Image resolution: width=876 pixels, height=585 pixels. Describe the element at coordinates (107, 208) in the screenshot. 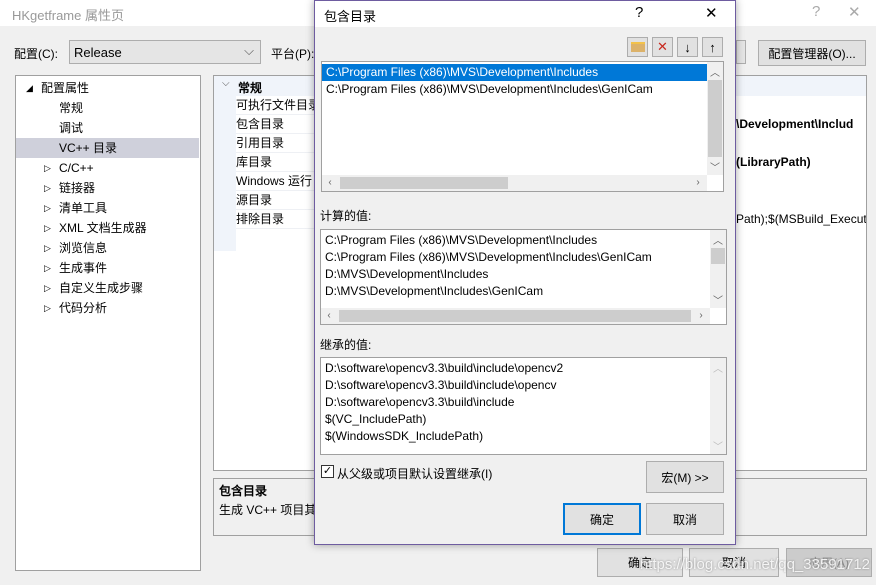

I see `tree-item: ▷ 清单工具` at that location.